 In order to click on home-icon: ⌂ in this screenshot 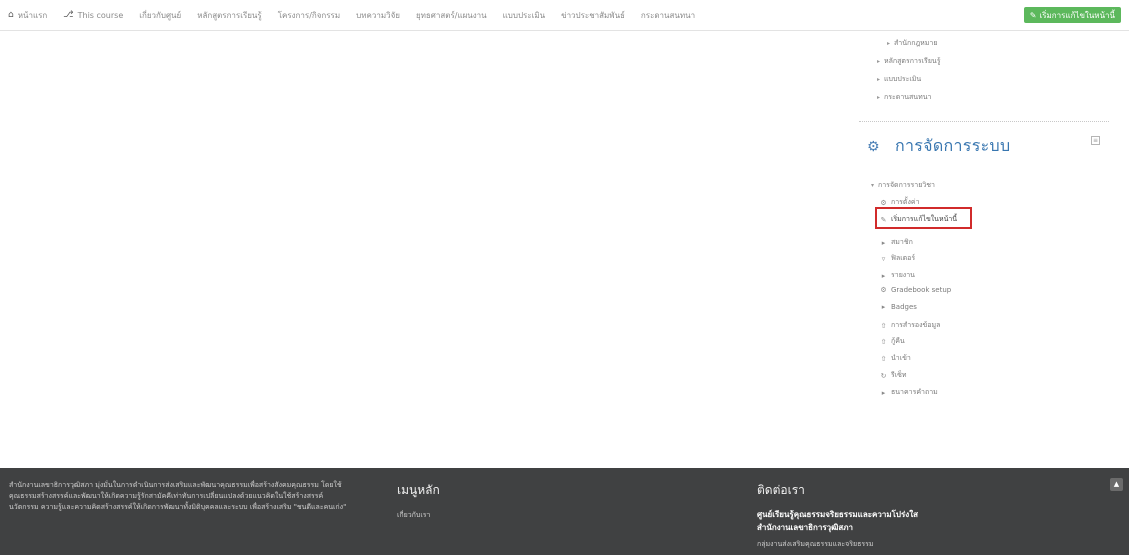, I will do `click(11, 15)`.